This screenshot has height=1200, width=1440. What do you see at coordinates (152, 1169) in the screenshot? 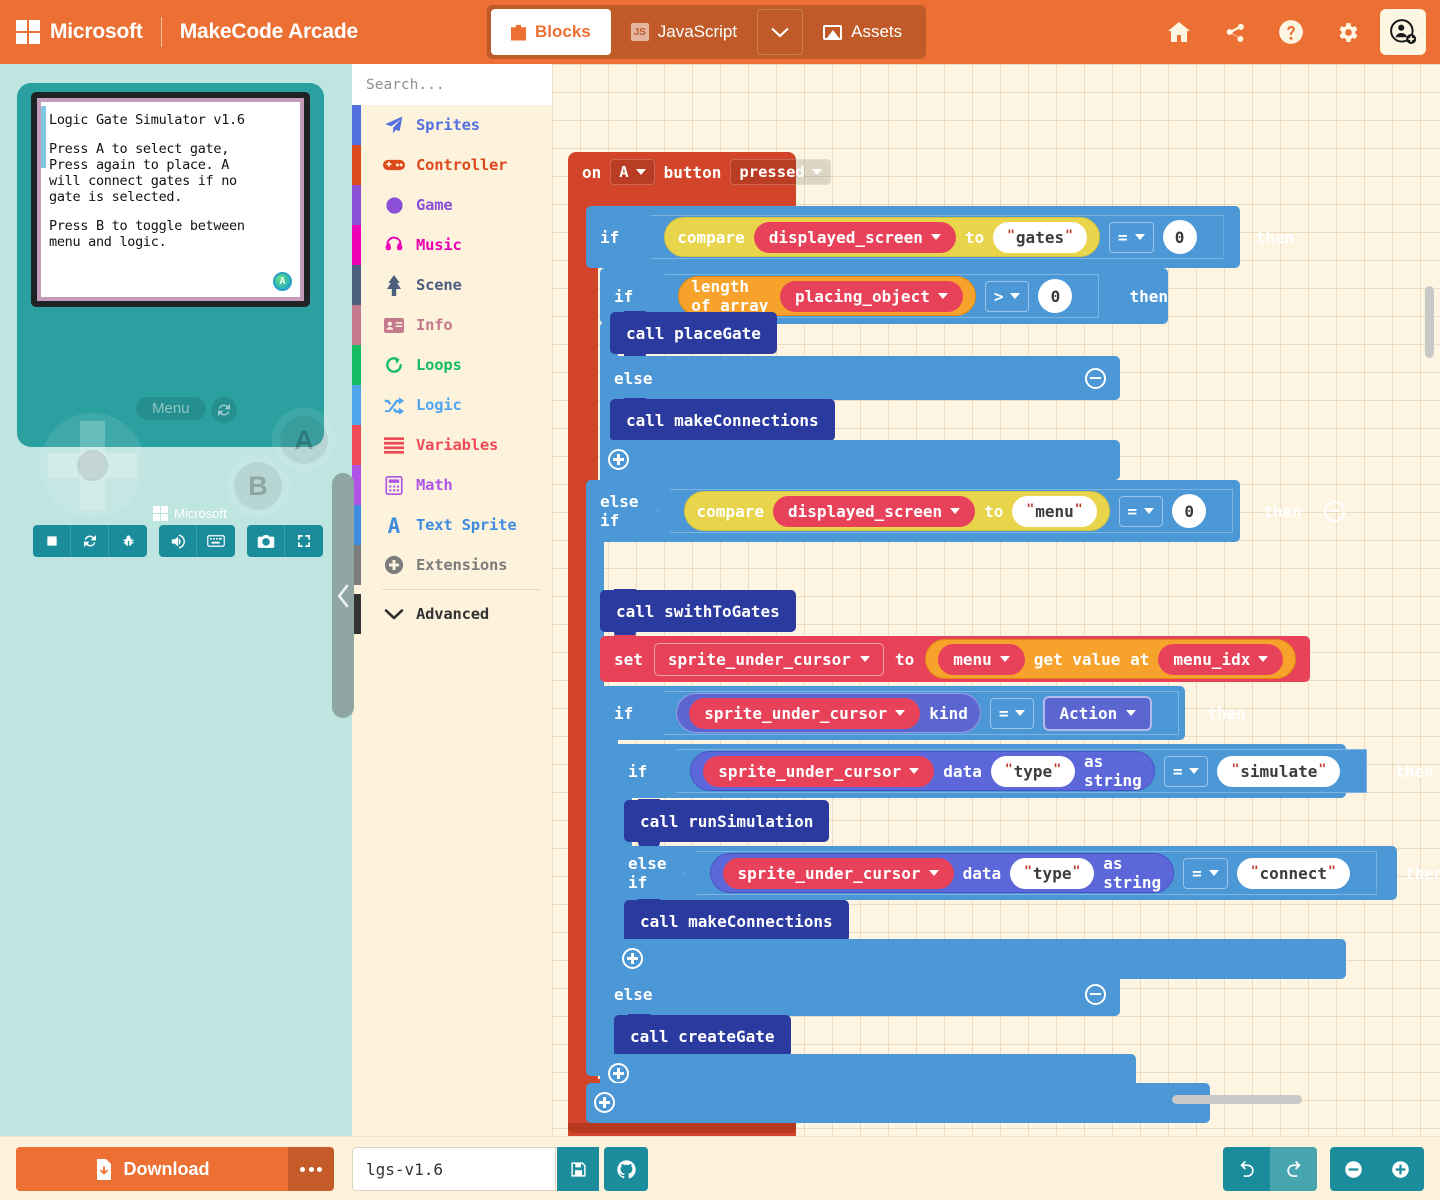
I see `download-button: Download` at bounding box center [152, 1169].